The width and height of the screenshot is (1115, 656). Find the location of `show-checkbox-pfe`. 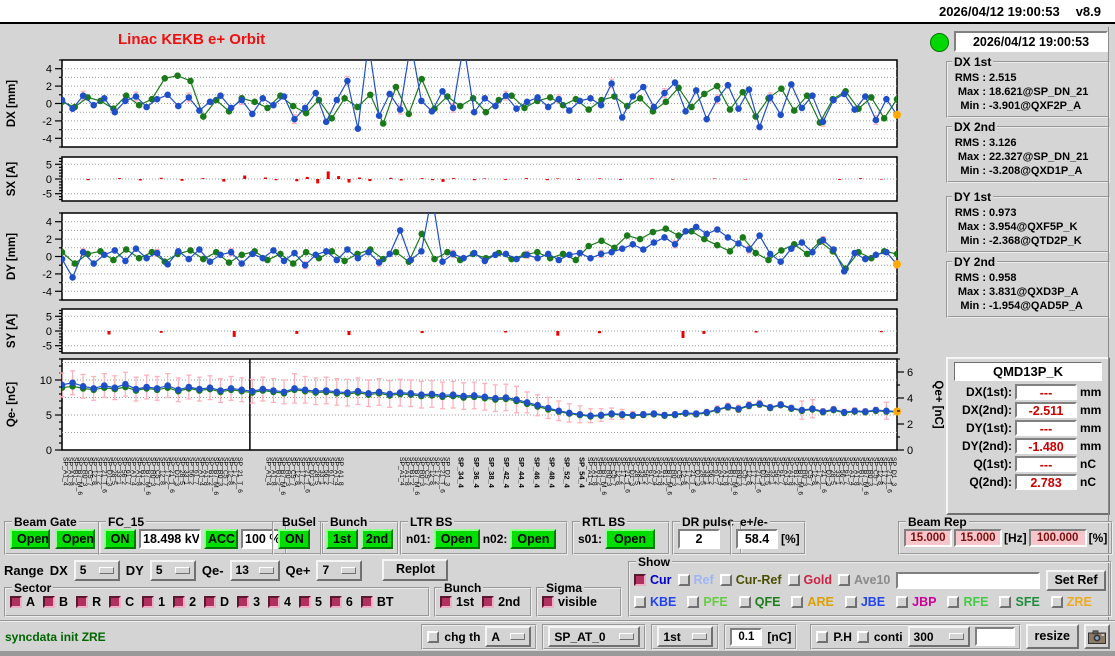

show-checkbox-pfe is located at coordinates (693, 602).